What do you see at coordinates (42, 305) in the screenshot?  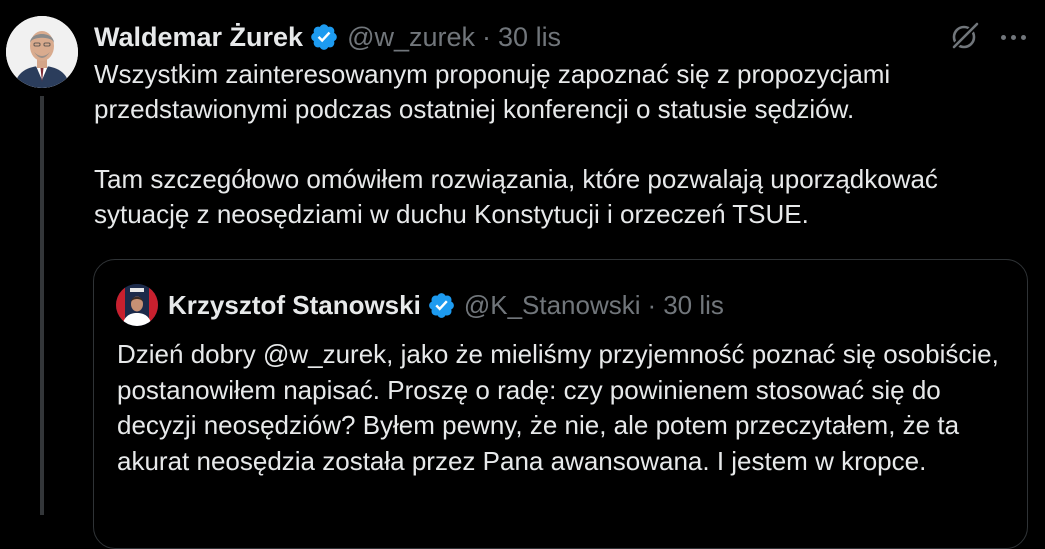 I see `thread-line` at bounding box center [42, 305].